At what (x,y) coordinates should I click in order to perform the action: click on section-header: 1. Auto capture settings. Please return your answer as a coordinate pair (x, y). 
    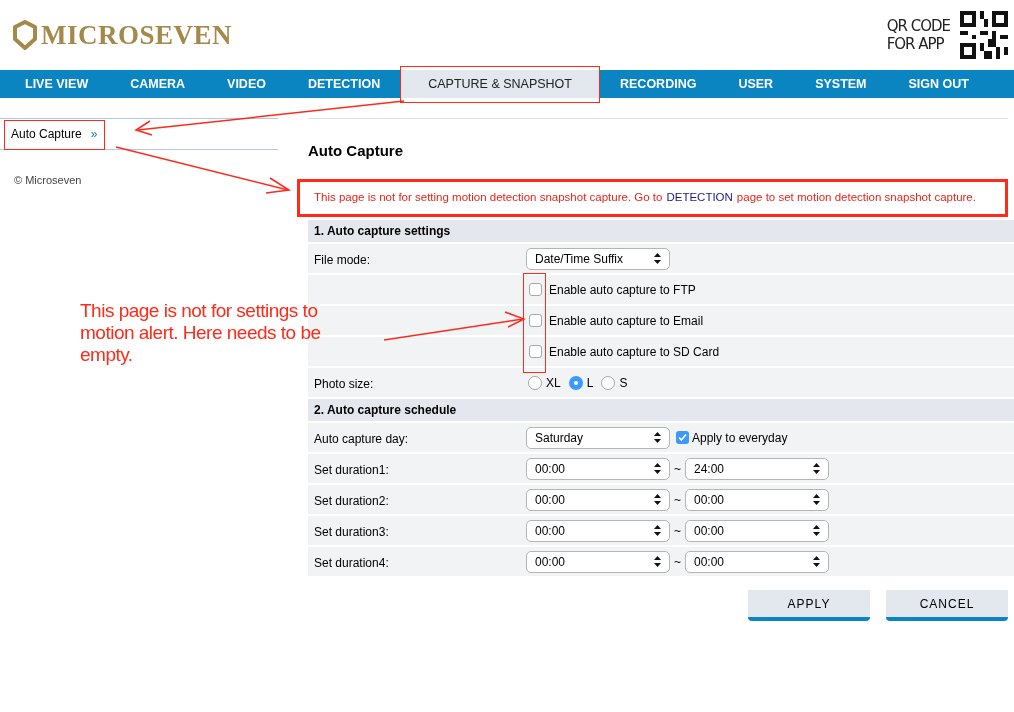
    Looking at the image, I should click on (382, 231).